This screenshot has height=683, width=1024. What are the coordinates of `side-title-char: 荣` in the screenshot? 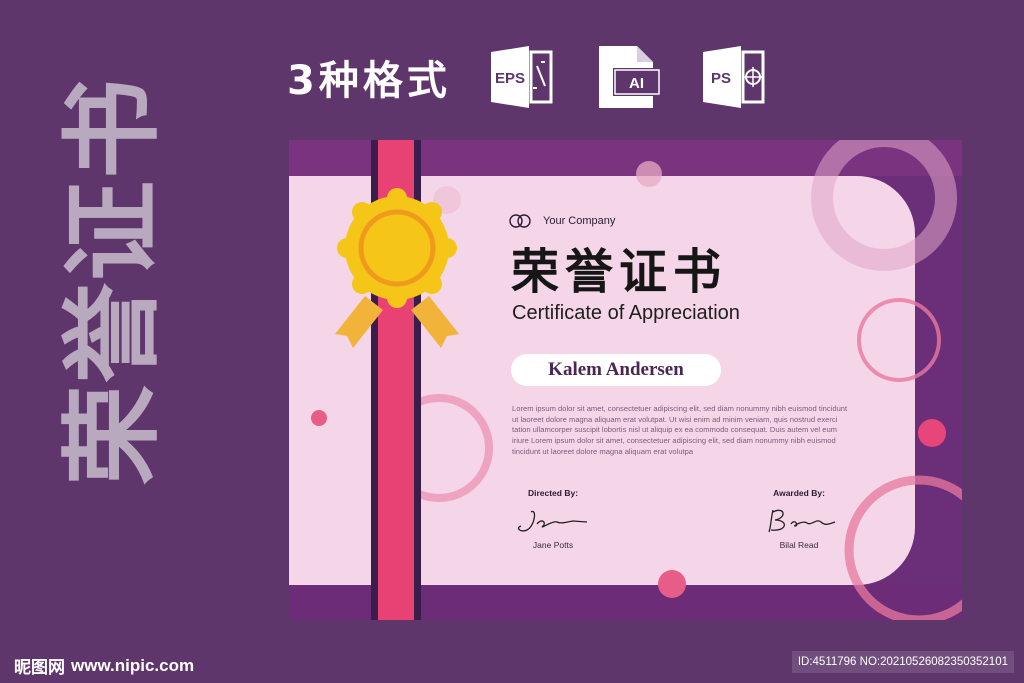 It's located at (112, 435).